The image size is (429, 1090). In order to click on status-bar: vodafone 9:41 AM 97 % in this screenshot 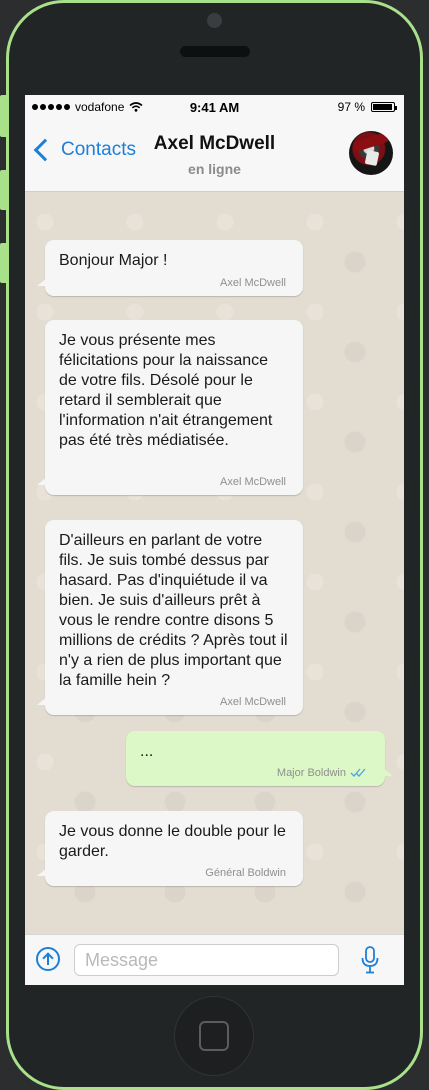, I will do `click(214, 107)`.